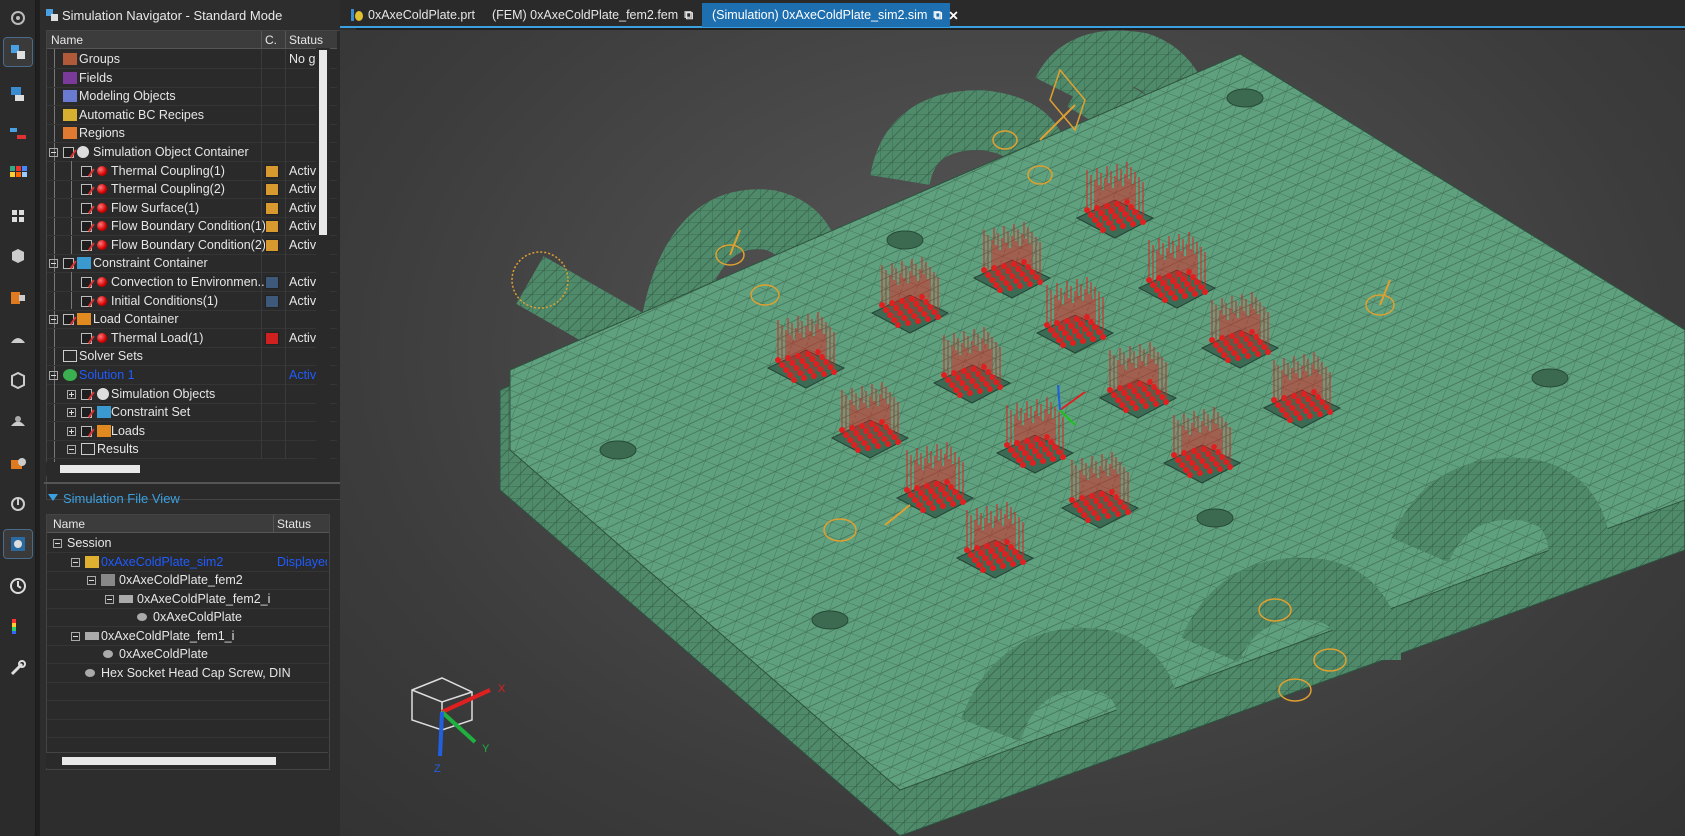  What do you see at coordinates (192, 152) in the screenshot?
I see `tree-row-simulation-object-container: Simulation Object Container` at bounding box center [192, 152].